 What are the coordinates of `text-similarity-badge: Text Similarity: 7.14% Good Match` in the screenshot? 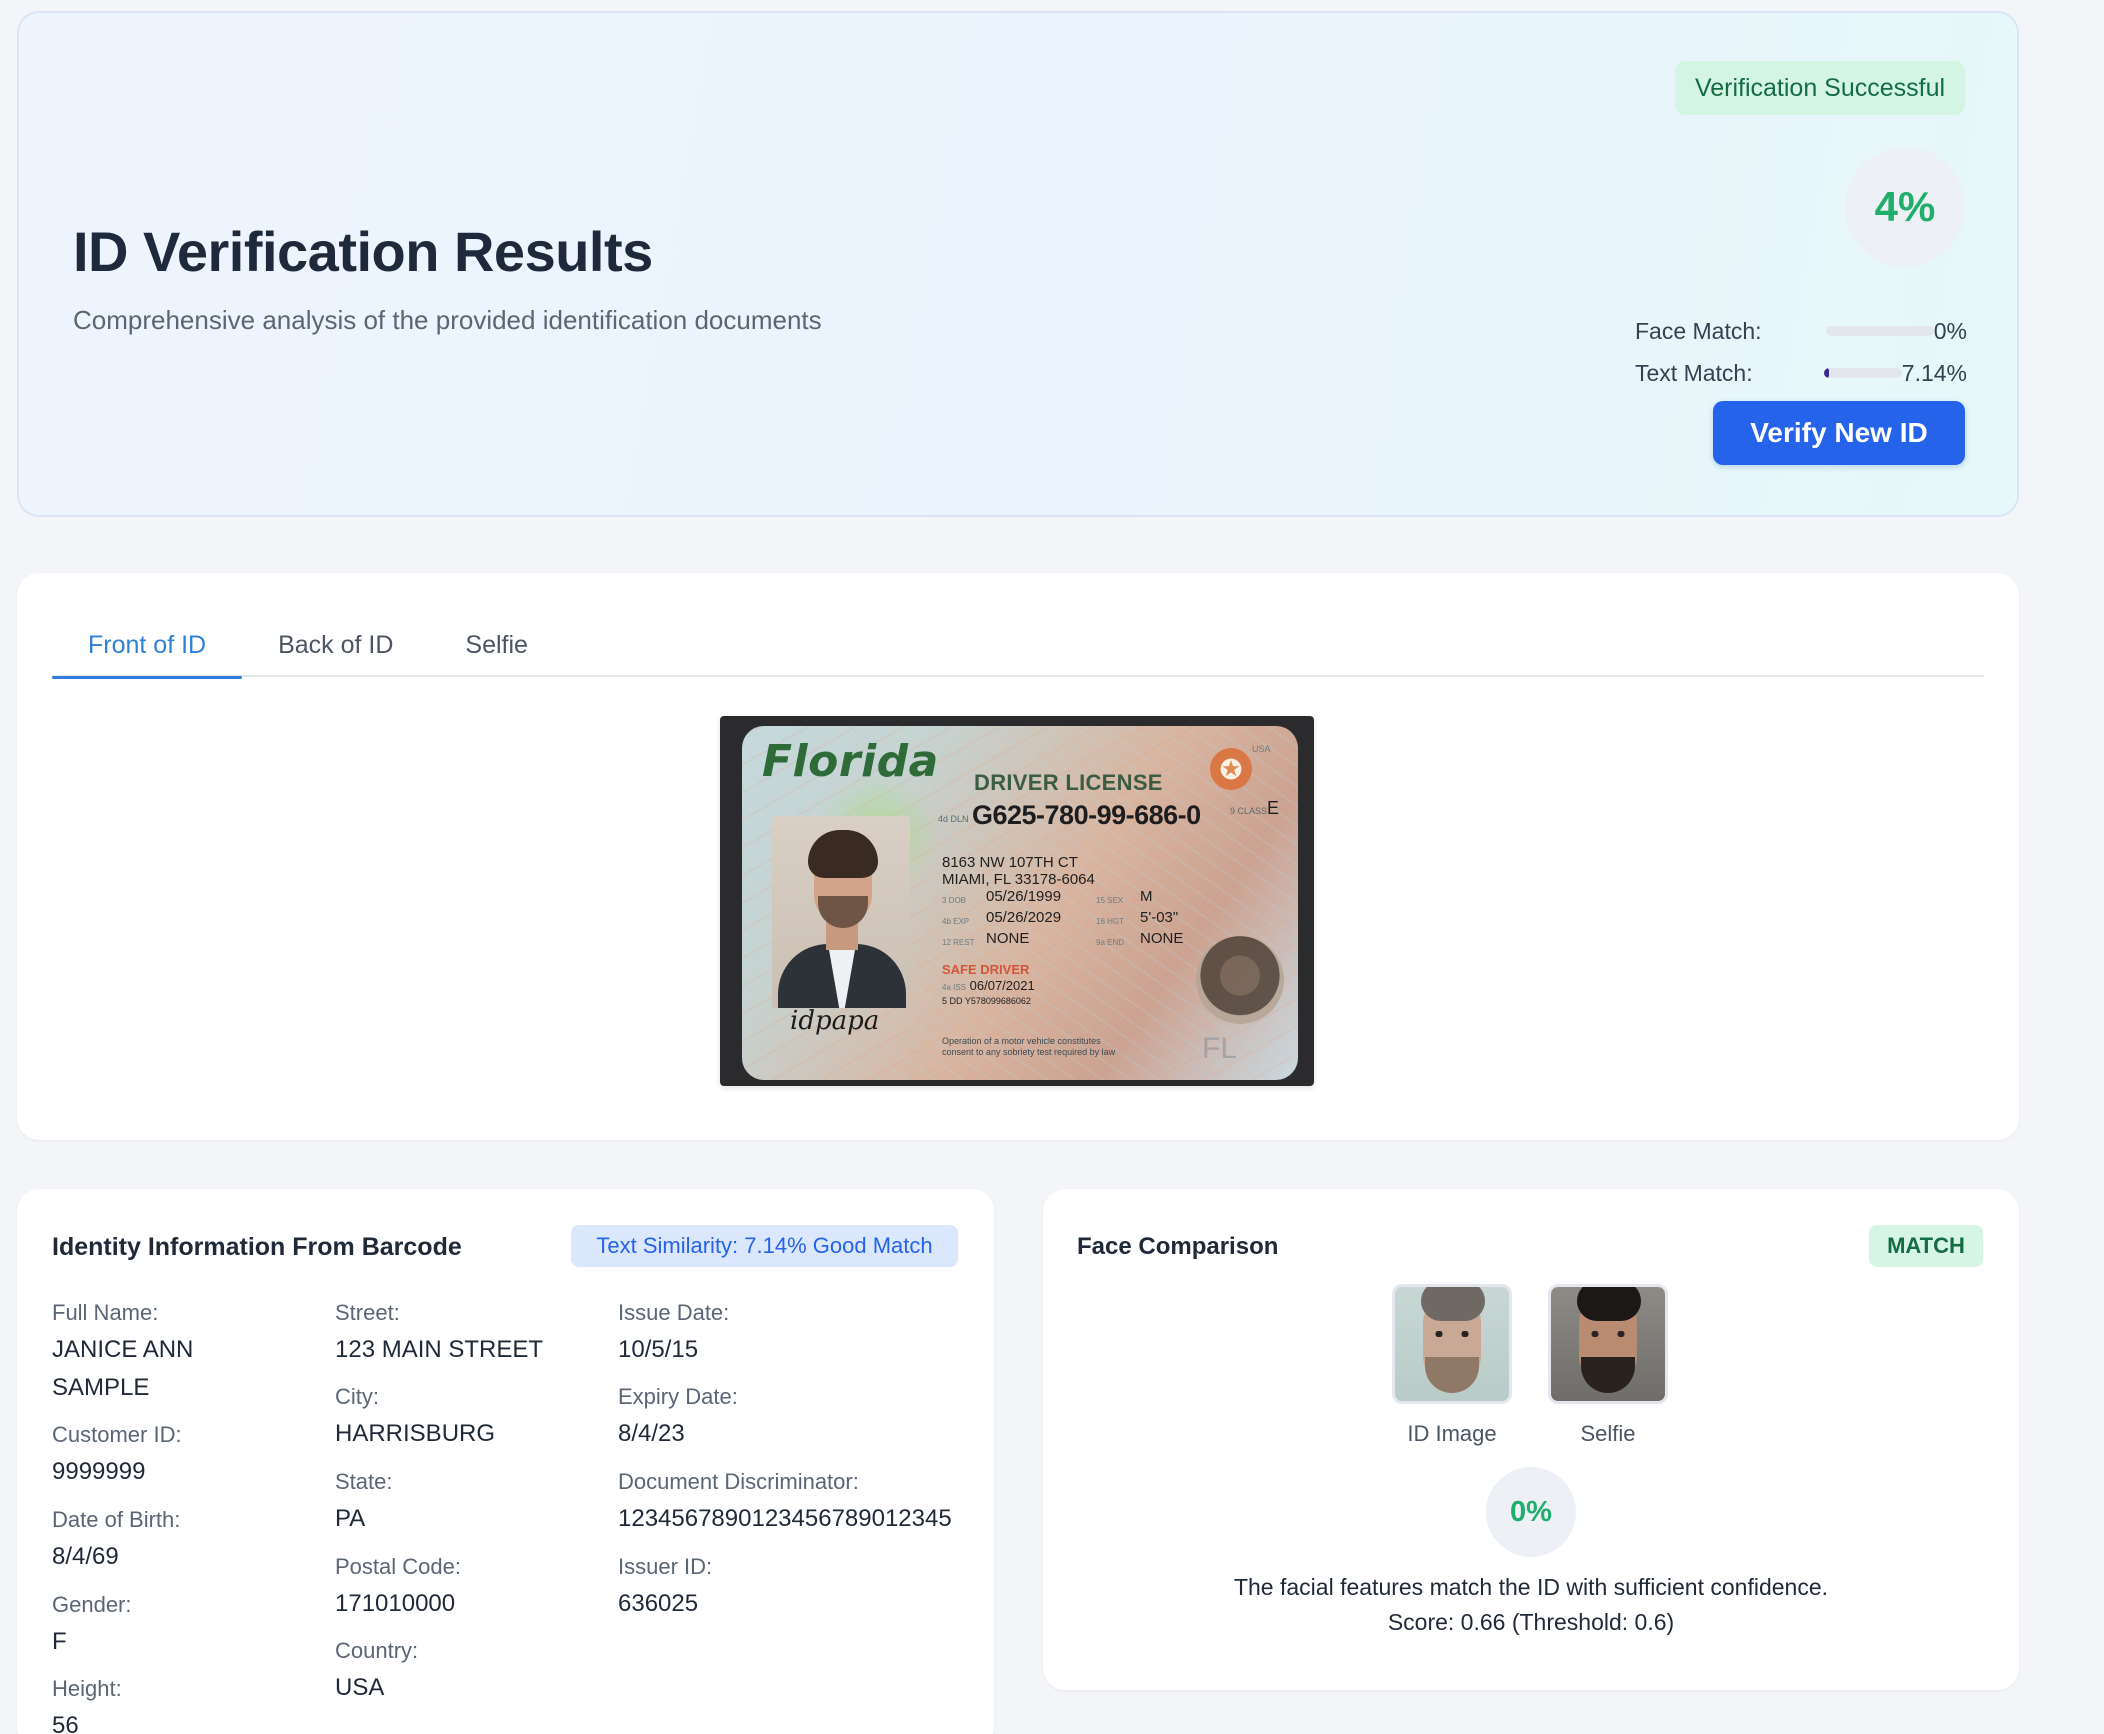 It's located at (764, 1246).